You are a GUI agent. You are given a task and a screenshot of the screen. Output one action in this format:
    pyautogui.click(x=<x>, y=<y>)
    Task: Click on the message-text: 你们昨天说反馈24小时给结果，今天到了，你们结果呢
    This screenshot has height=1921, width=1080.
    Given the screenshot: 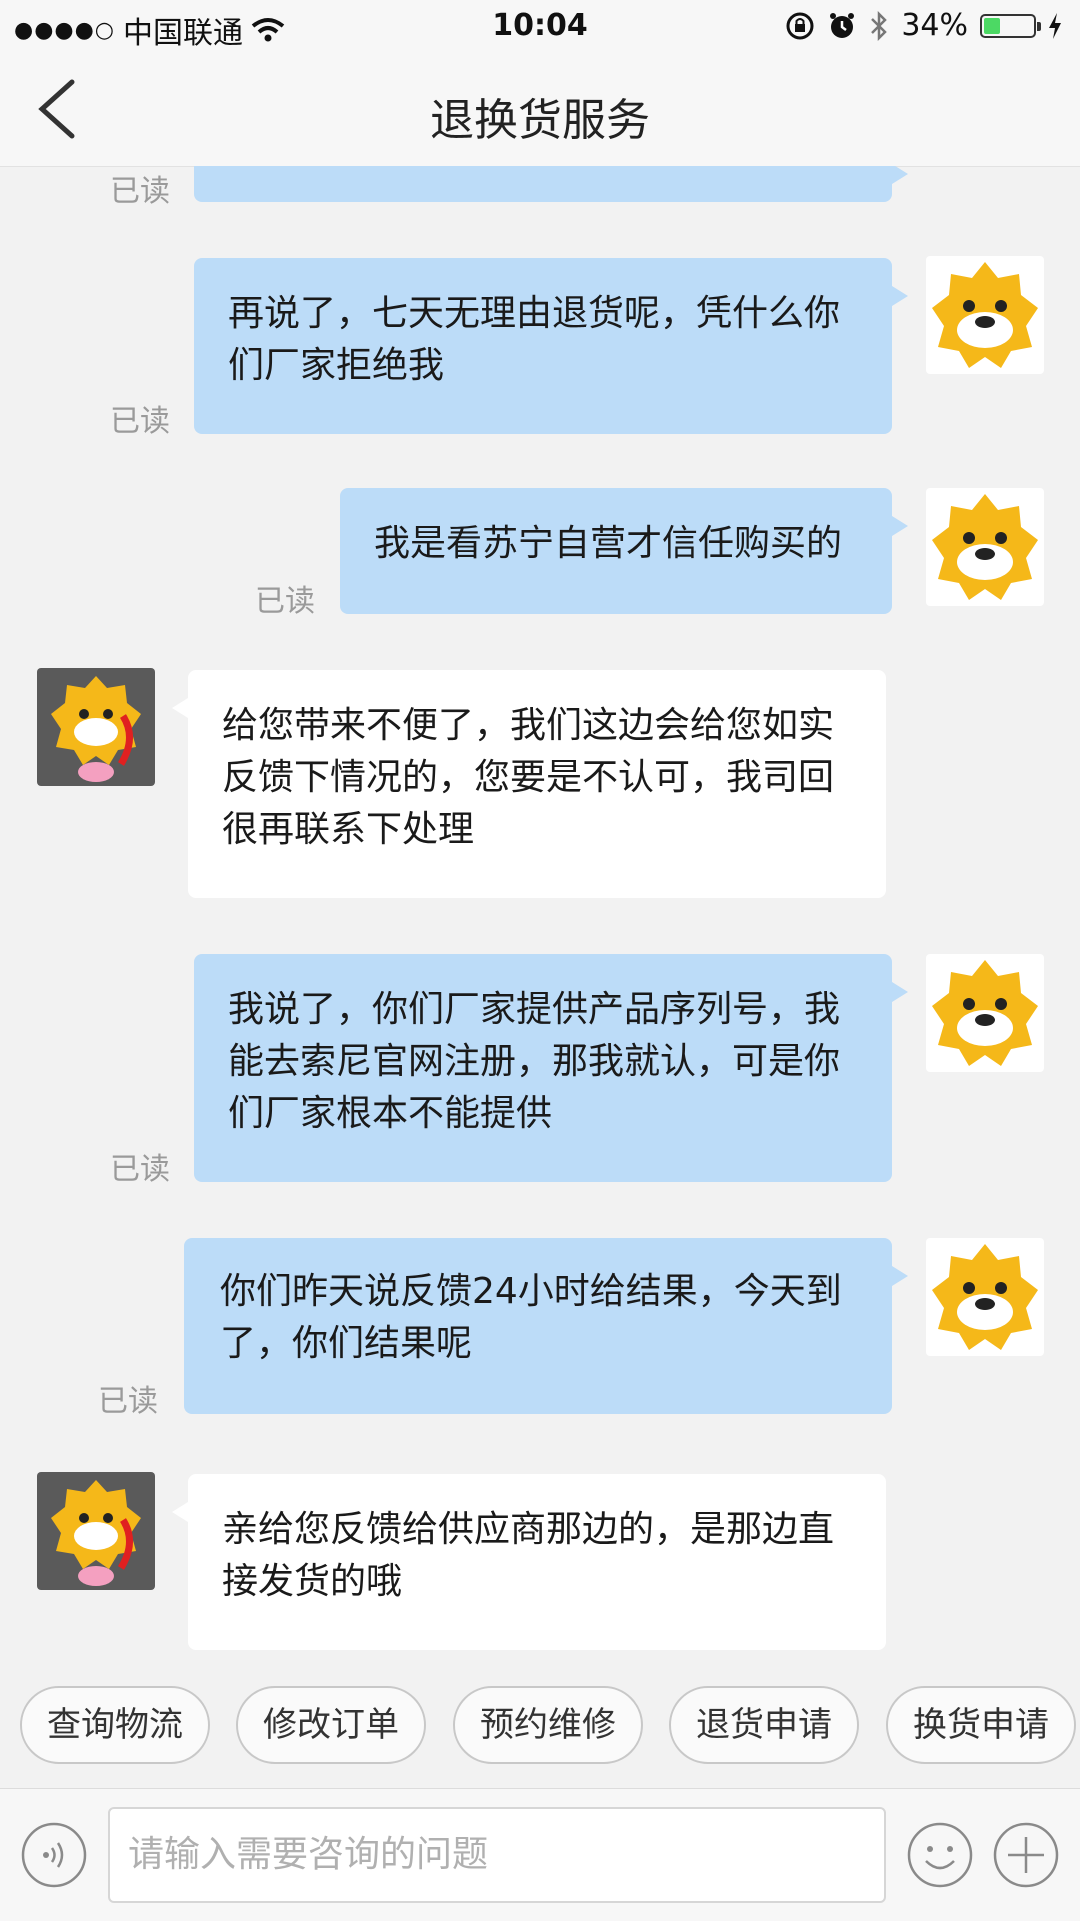 What is the action you would take?
    pyautogui.click(x=531, y=1317)
    